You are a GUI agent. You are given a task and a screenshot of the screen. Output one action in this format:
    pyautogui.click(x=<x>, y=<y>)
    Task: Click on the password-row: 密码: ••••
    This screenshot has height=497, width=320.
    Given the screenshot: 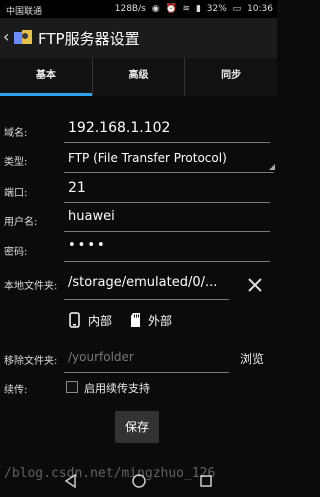 What is the action you would take?
    pyautogui.click(x=138, y=249)
    